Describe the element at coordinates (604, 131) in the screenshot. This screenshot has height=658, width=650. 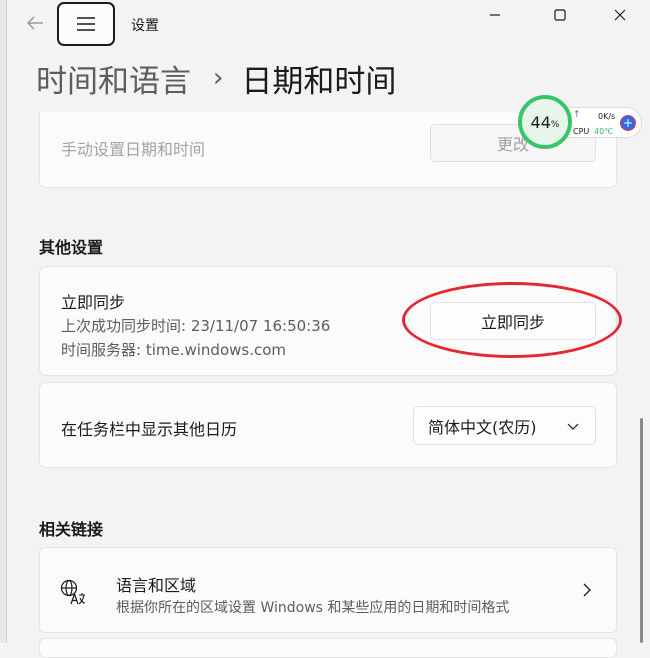
I see `cpu-temperature: 40℃` at that location.